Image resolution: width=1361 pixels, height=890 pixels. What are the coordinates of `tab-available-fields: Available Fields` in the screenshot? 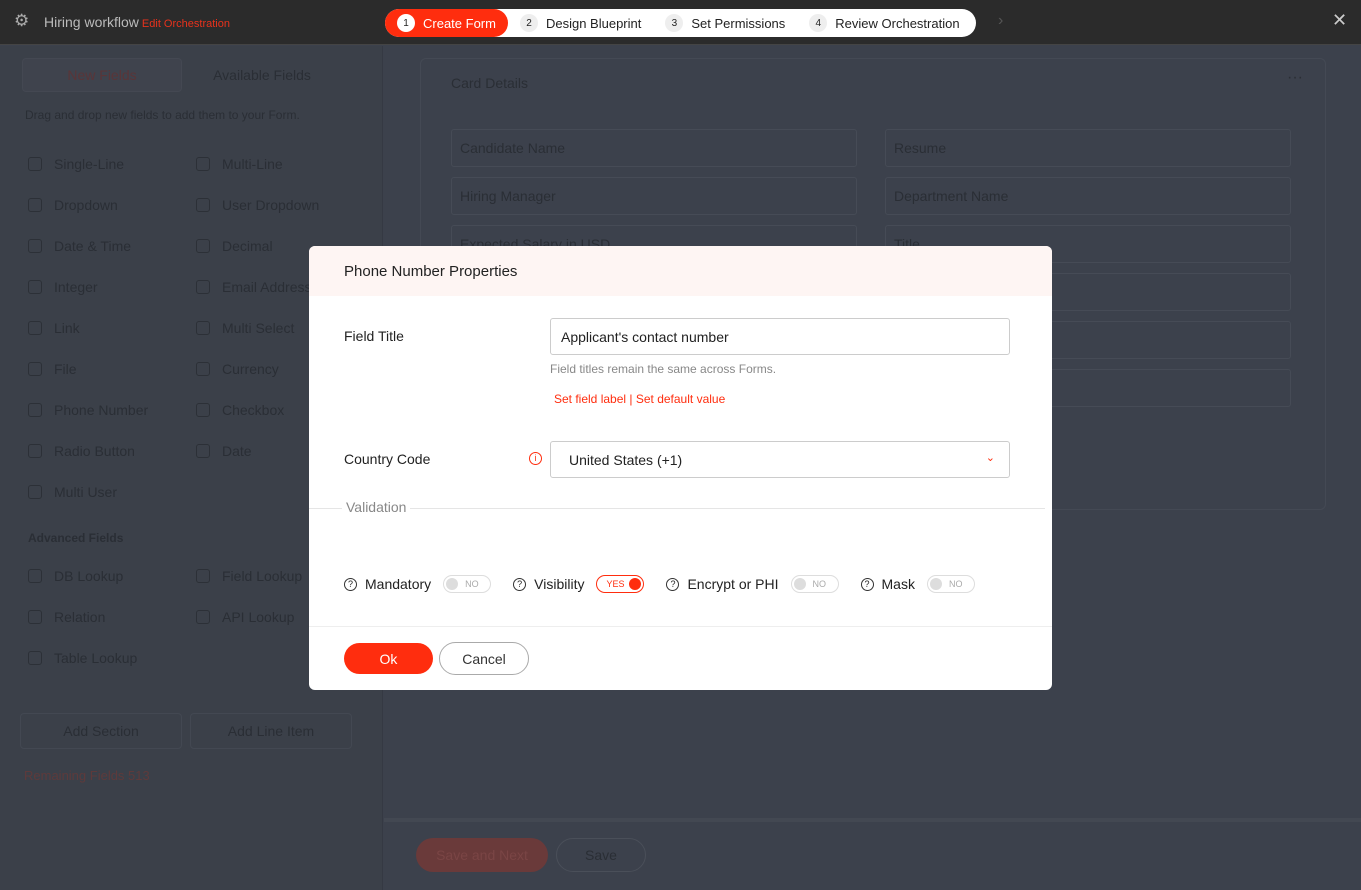 It's located at (262, 75).